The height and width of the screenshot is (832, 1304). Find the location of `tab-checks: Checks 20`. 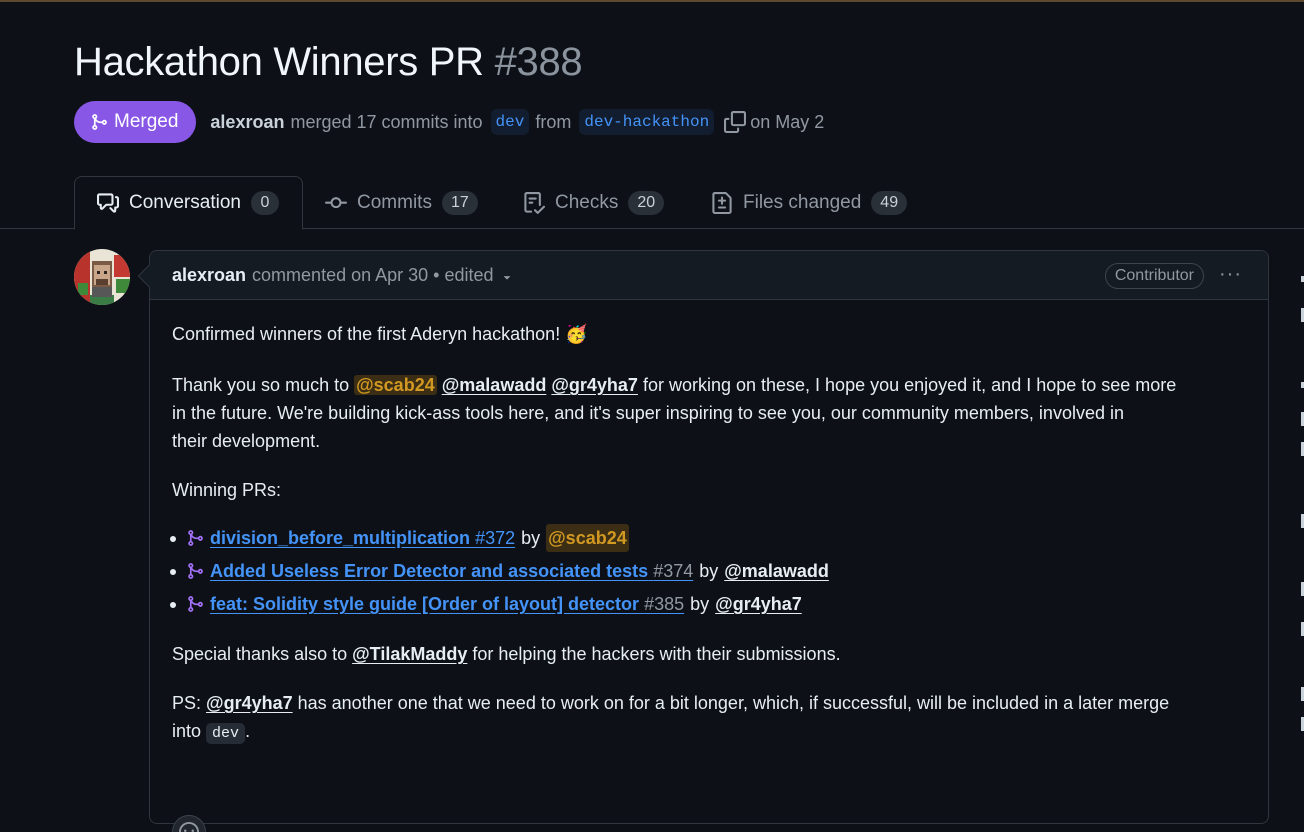

tab-checks: Checks 20 is located at coordinates (593, 203).